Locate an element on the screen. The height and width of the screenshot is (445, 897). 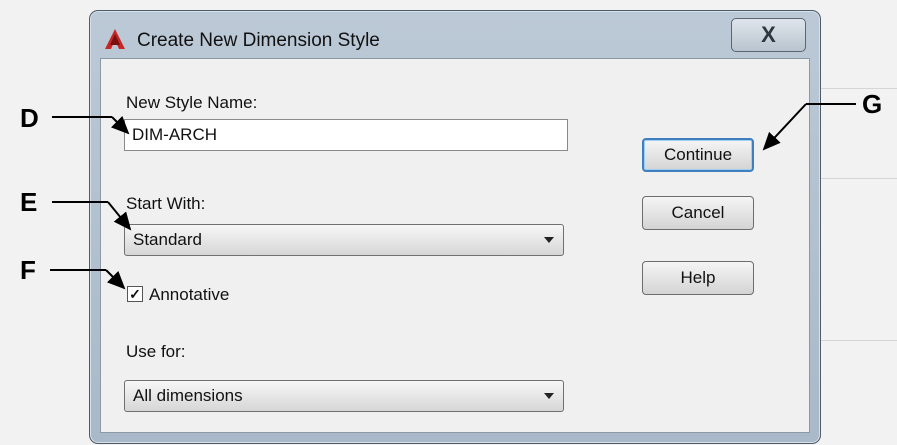
leader-line-e-arrow is located at coordinates (119, 216).